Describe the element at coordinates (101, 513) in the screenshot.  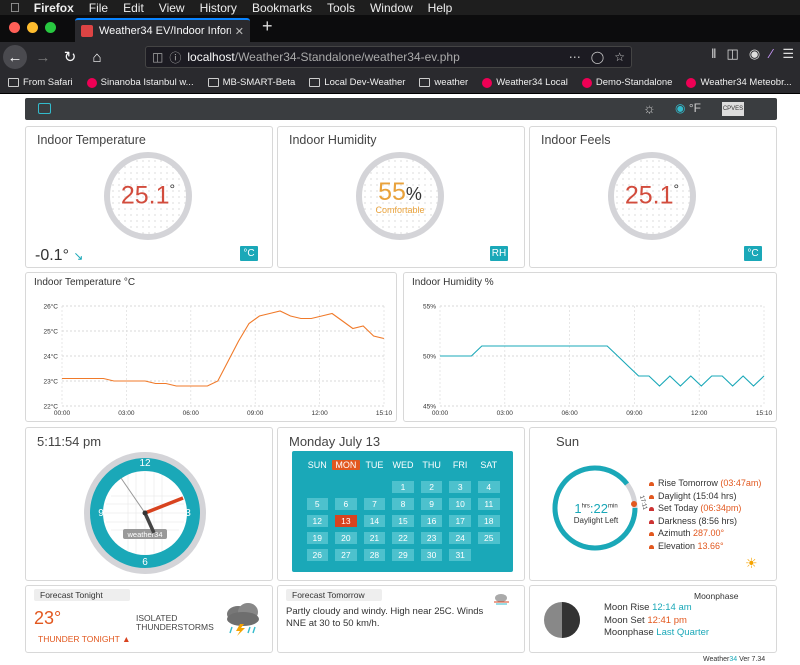
I see `clock-numeral-9: 9` at that location.